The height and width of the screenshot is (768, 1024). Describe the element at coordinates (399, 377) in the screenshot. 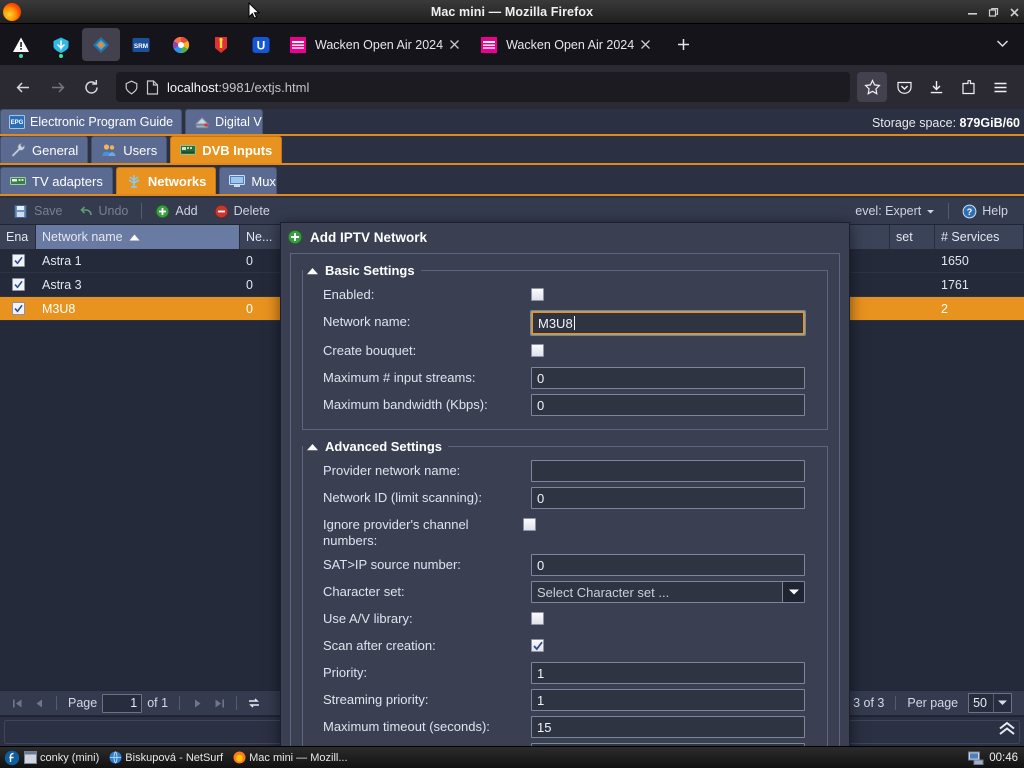

I see `field-max-input-streams-label: Maximum # input streams:` at that location.